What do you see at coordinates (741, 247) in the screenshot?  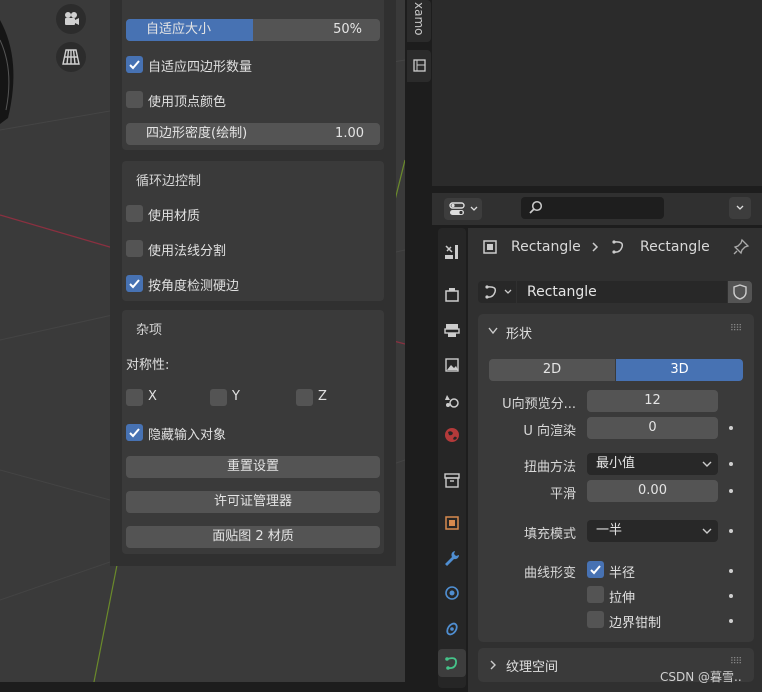 I see `pin-icon` at bounding box center [741, 247].